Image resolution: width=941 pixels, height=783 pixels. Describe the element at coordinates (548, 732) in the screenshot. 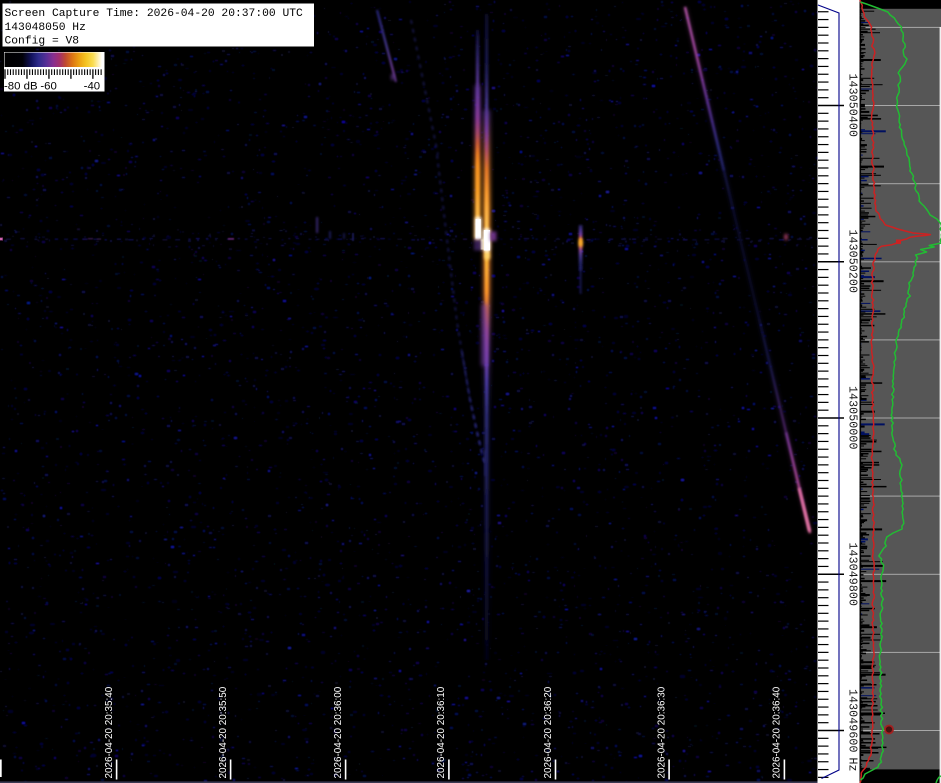

I see `svg-text: 2026-04-20 20:36:20` at that location.